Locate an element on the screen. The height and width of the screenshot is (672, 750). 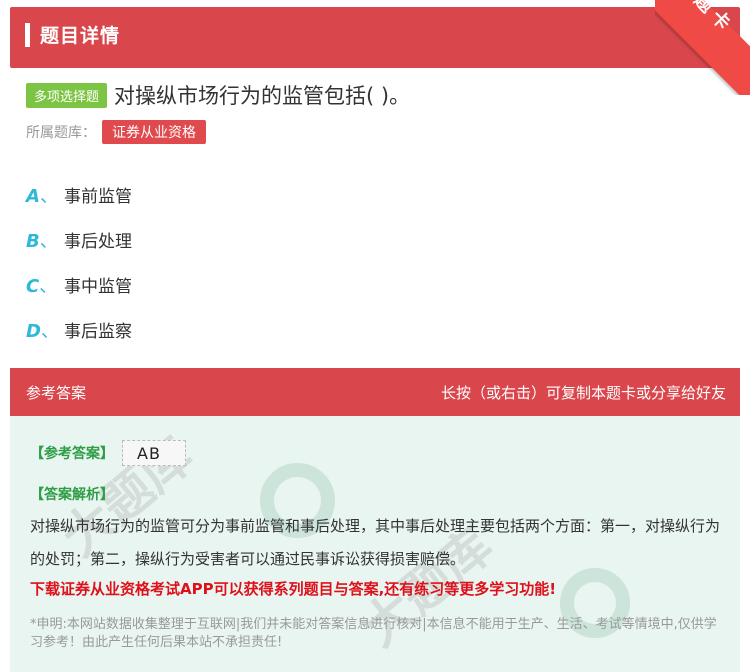
answer-header: 参考答案 长按（或右击）可复制本题卡或分享给好友 is located at coordinates (375, 392).